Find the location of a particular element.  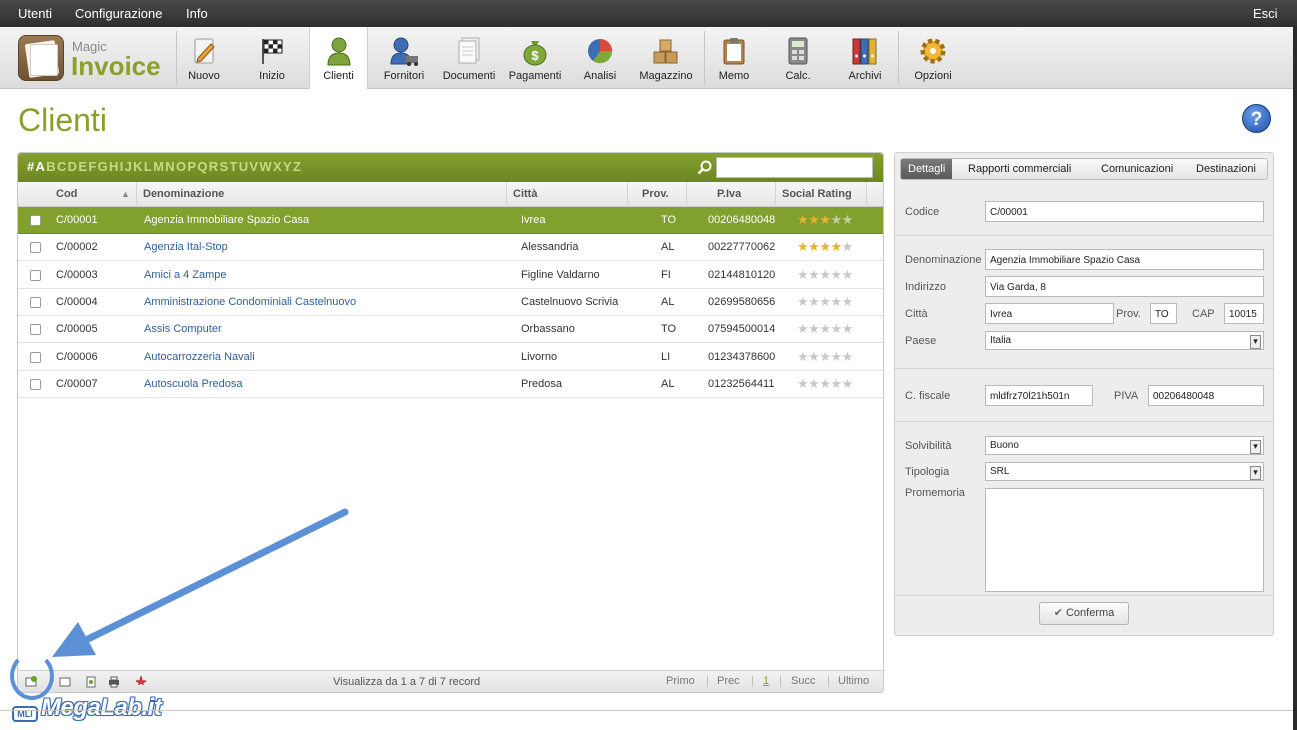

page-first: Primo is located at coordinates (680, 681).